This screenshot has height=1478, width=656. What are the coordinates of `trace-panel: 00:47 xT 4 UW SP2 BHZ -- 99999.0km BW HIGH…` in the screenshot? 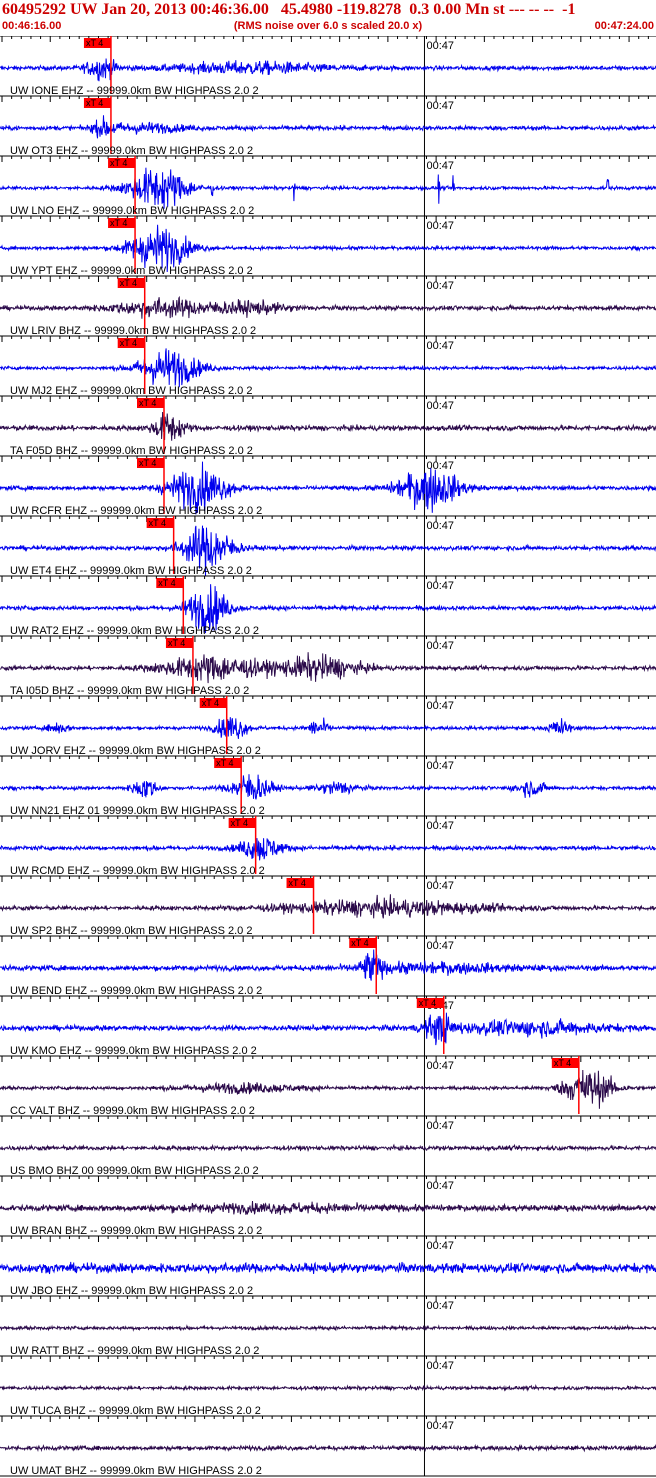 It's located at (328, 906).